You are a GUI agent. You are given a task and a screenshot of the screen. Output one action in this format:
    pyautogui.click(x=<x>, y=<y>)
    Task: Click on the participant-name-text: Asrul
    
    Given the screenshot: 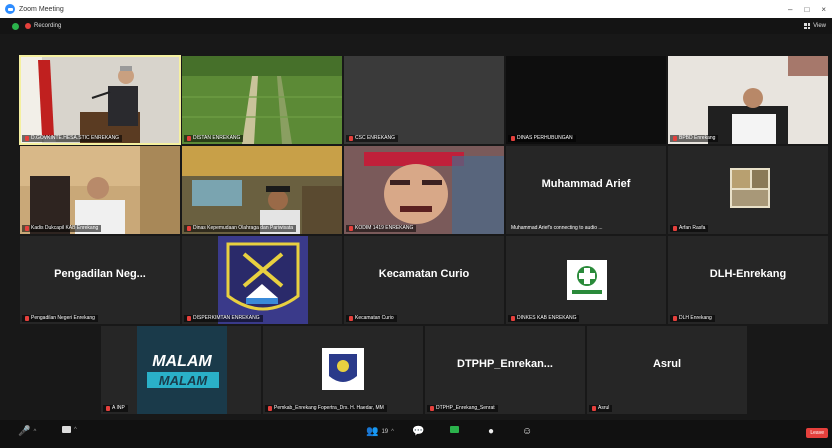 What is the action you would take?
    pyautogui.click(x=604, y=408)
    